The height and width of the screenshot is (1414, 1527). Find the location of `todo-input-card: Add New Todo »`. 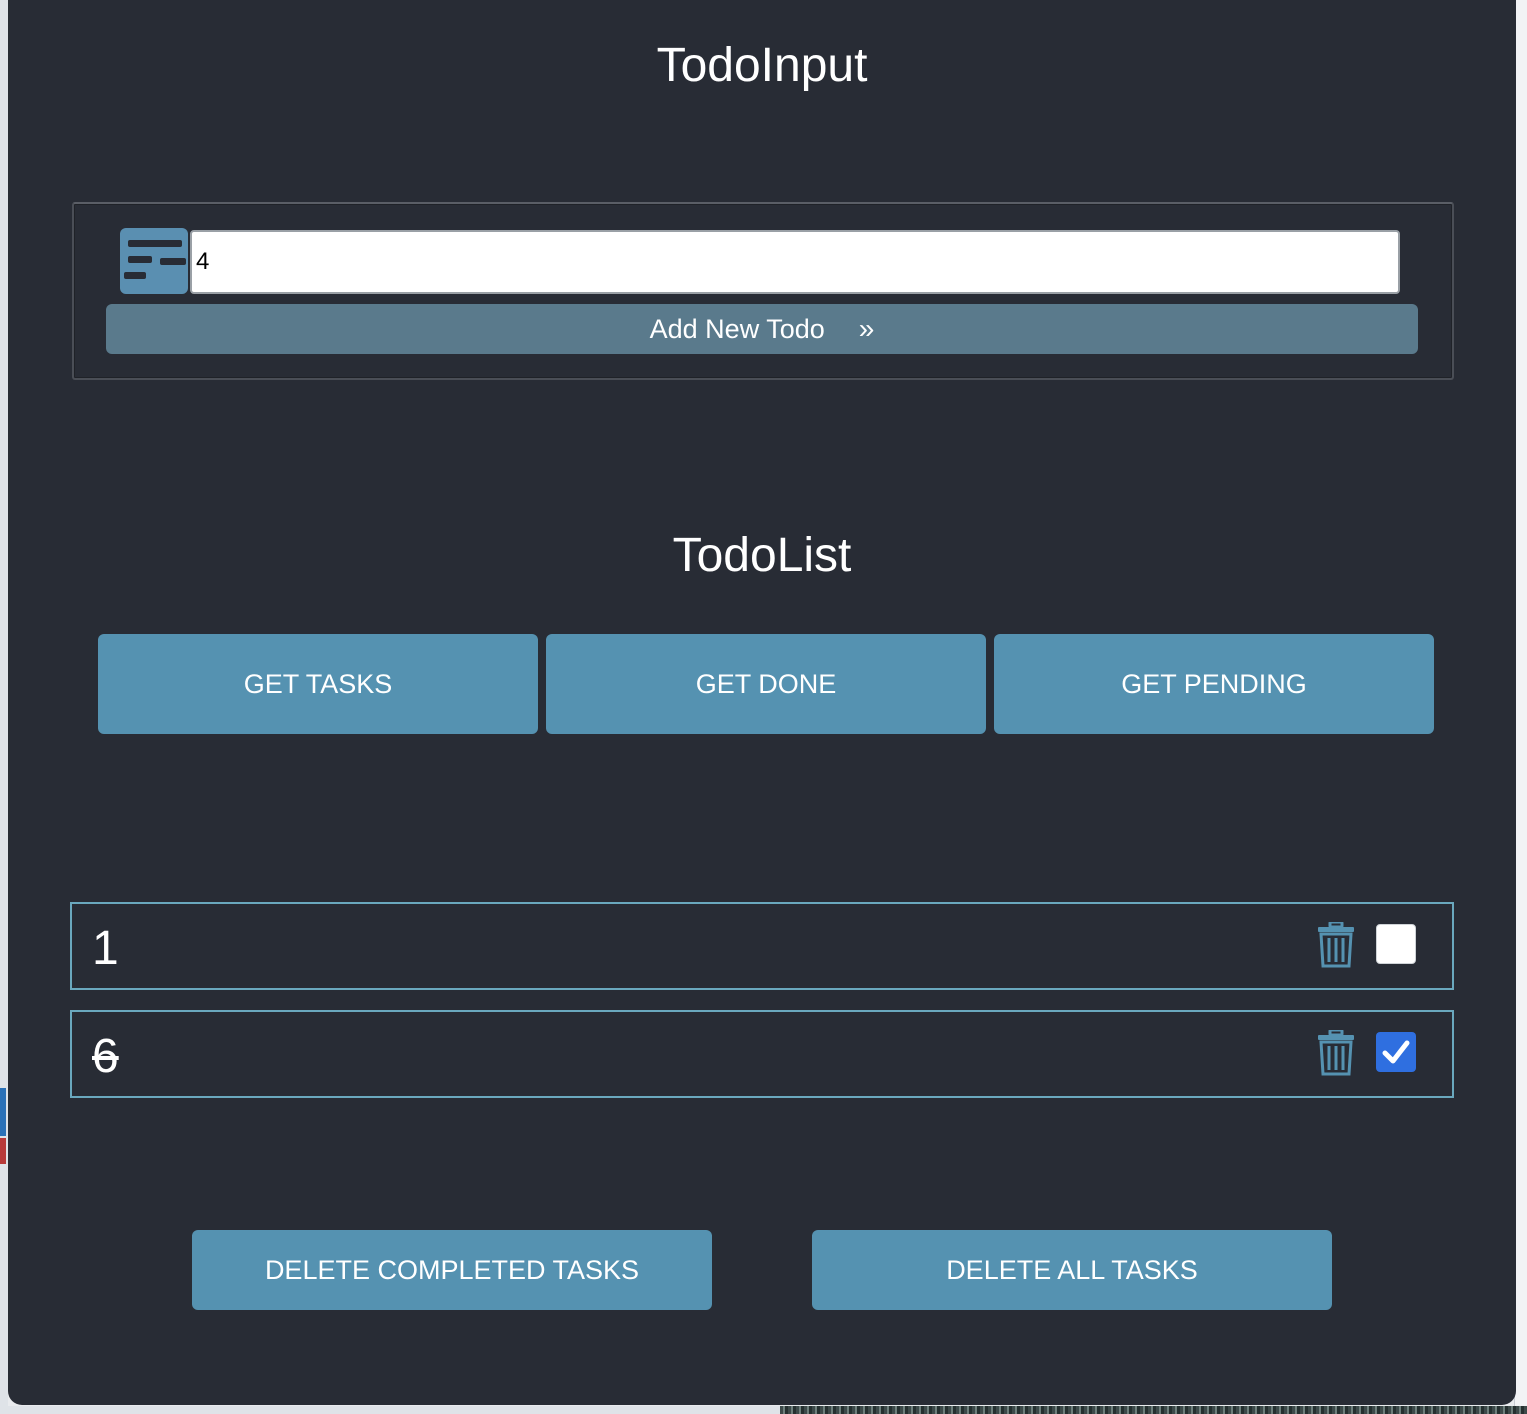

todo-input-card: Add New Todo » is located at coordinates (763, 291).